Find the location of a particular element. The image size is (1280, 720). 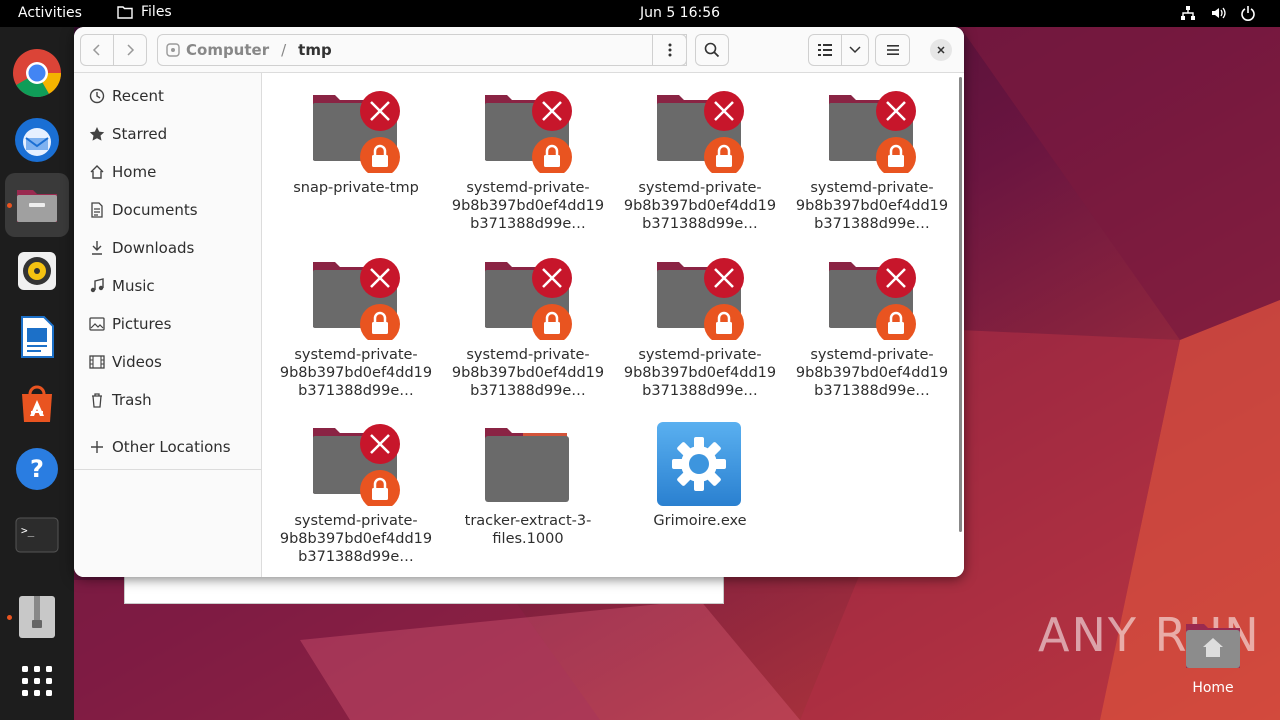

help-icon: ? is located at coordinates (37, 469).